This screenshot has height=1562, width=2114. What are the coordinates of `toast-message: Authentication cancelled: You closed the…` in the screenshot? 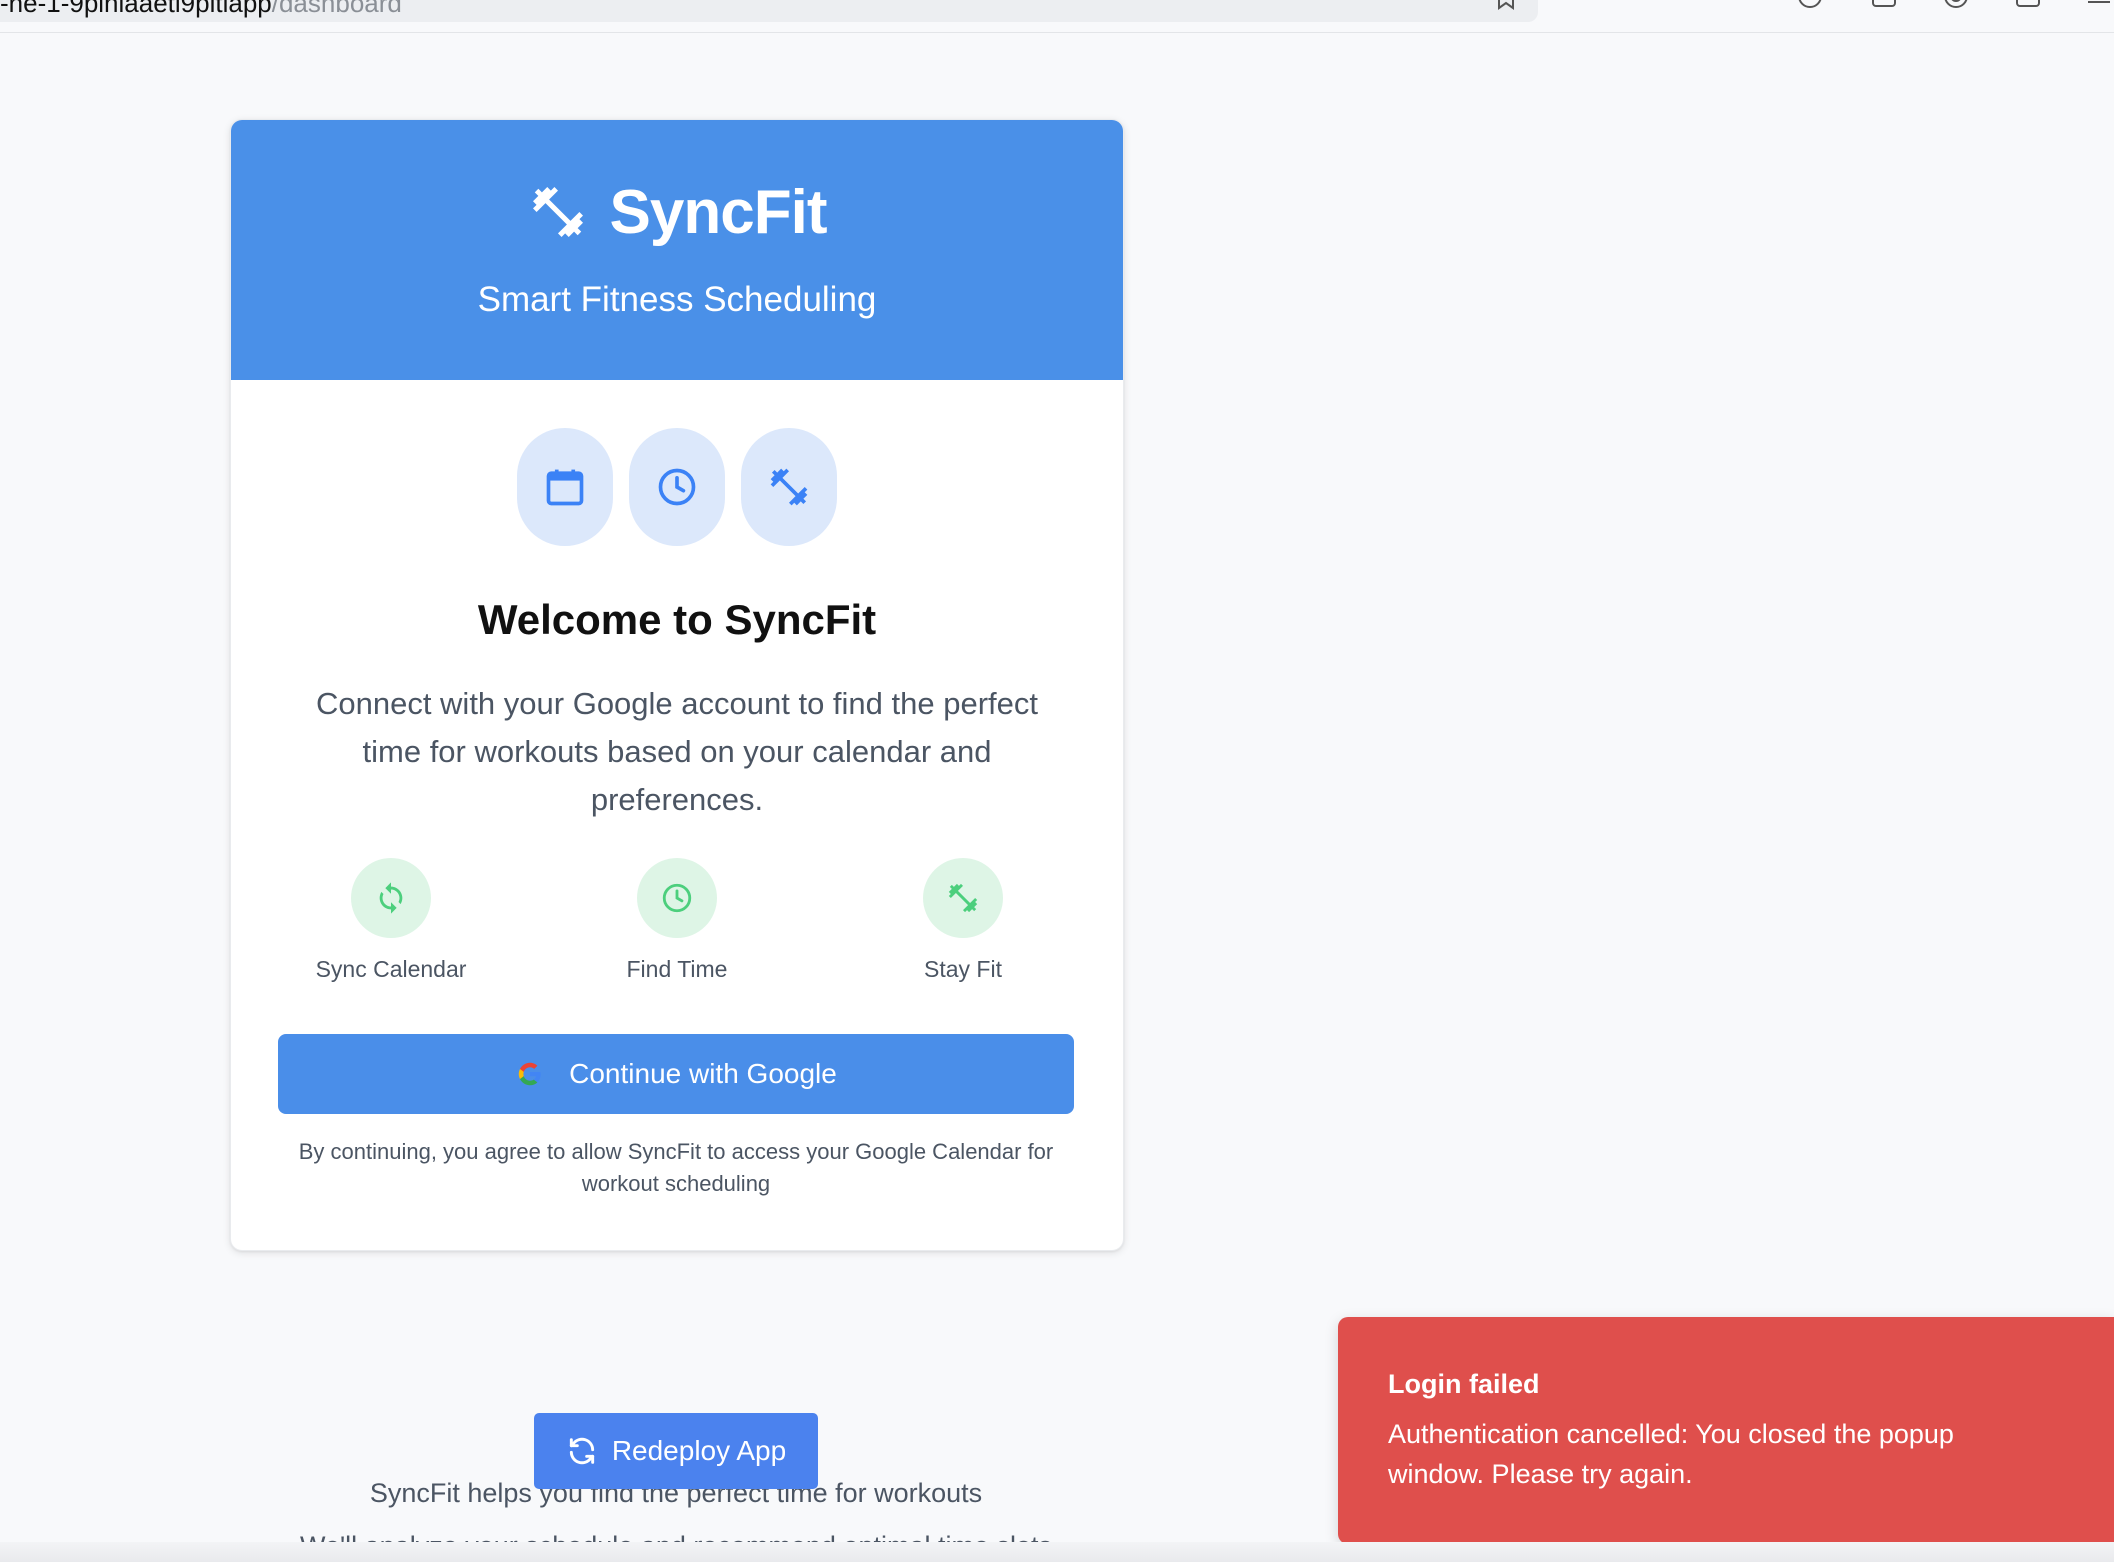 It's located at (1671, 1454).